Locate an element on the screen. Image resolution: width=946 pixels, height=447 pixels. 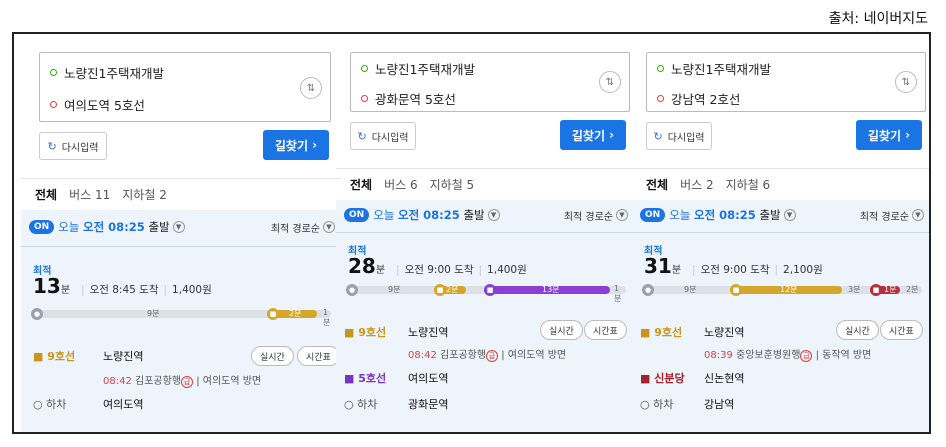
line-name: 신분당 is located at coordinates (669, 378).